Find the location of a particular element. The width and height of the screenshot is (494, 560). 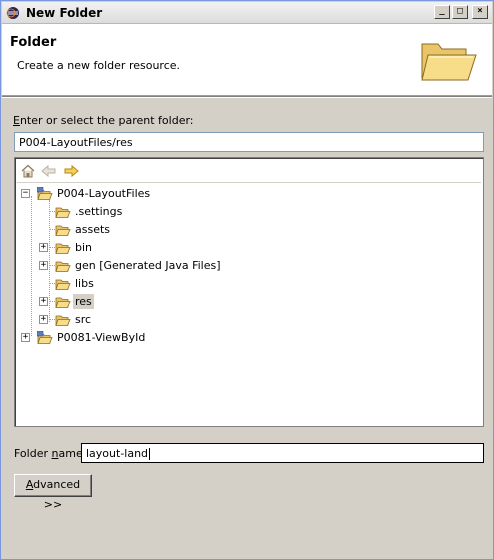

back-arrow-icon is located at coordinates (49, 171).